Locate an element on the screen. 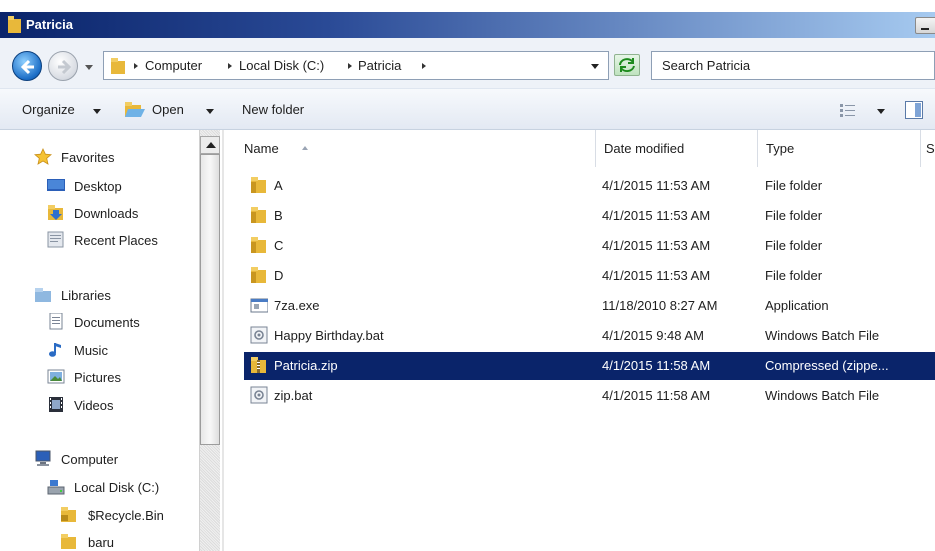 The height and width of the screenshot is (551, 935). file-row: D 4/1/2015 11:53 AM File folder is located at coordinates (589, 276).